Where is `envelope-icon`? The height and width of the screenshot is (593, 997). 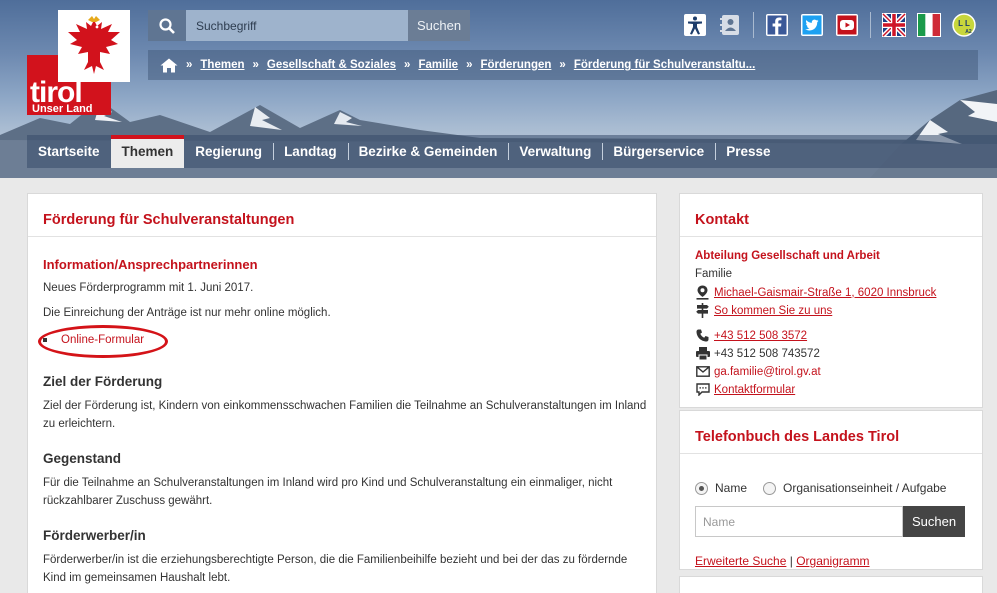
envelope-icon is located at coordinates (702, 371).